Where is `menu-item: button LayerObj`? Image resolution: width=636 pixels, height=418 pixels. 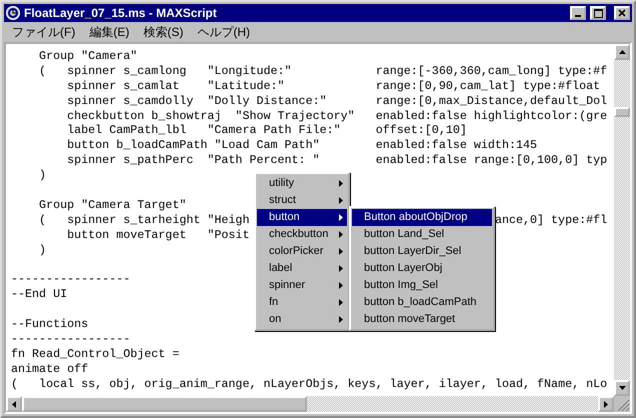 menu-item: button LayerObj is located at coordinates (422, 268).